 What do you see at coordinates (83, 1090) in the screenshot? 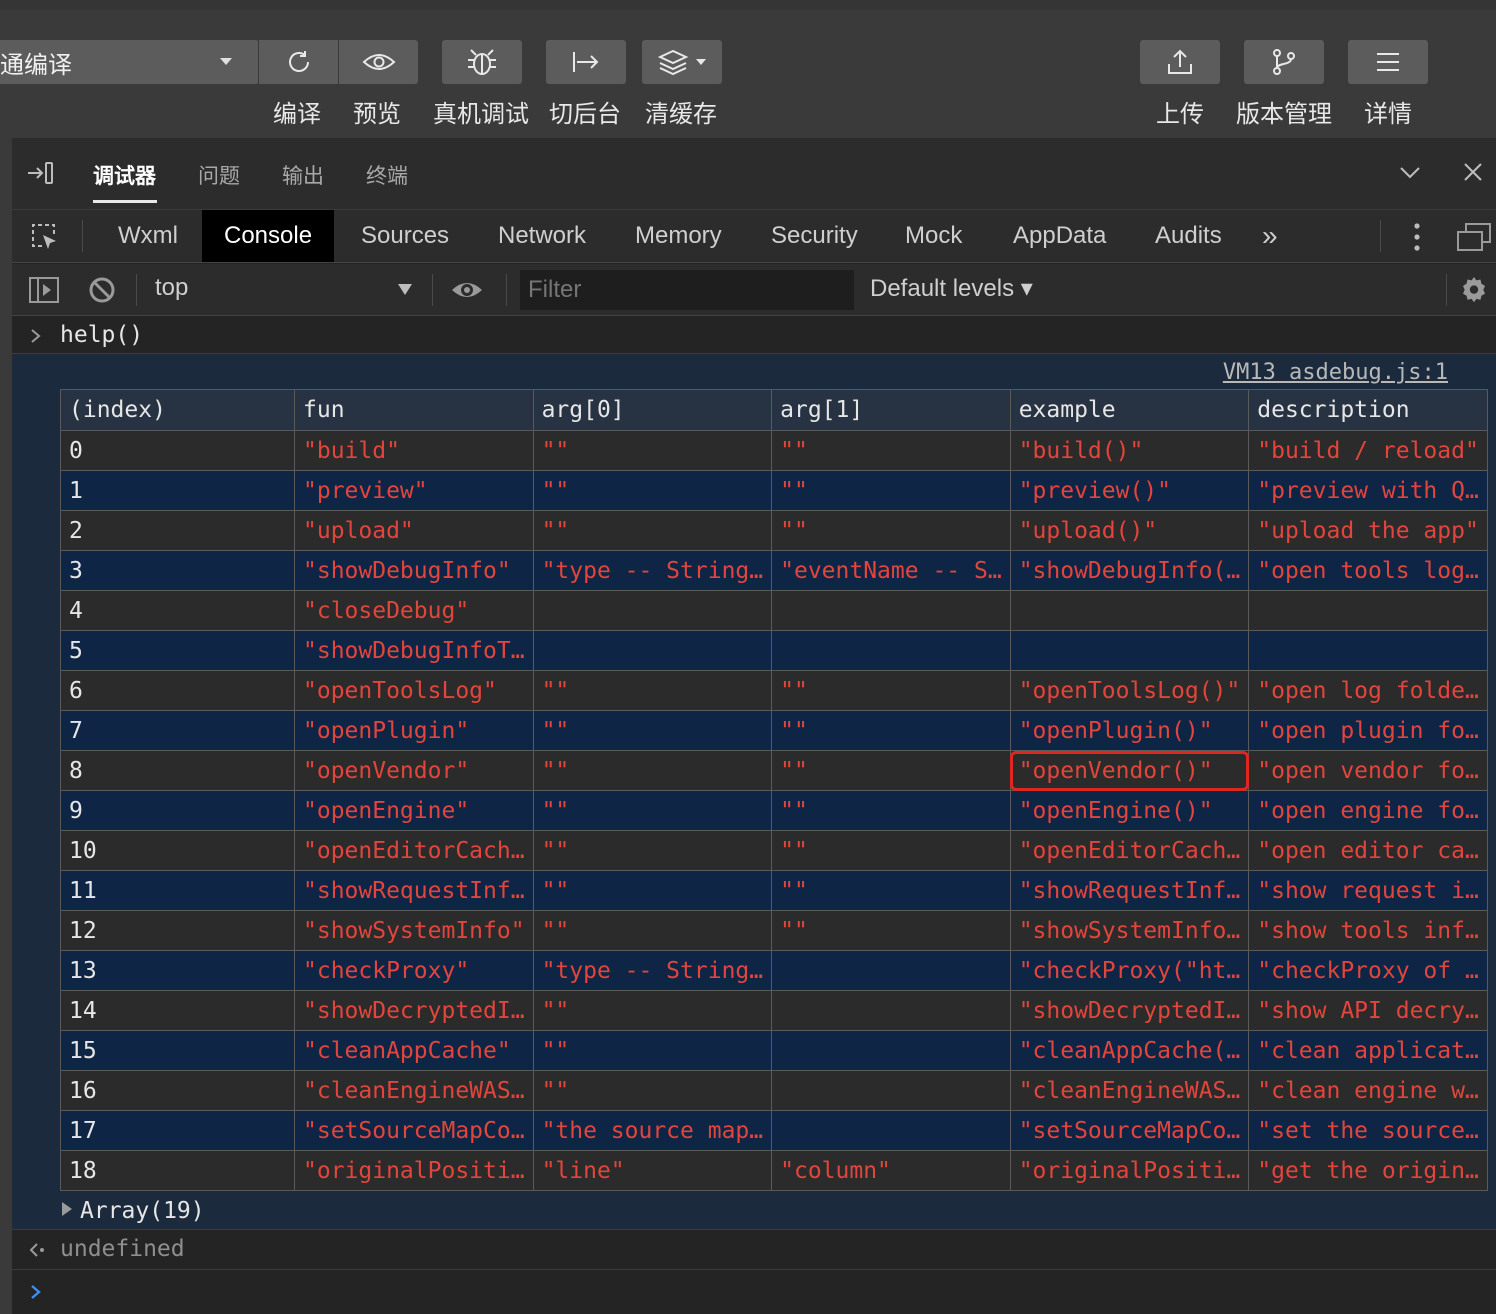
I see `cell-value: 16` at bounding box center [83, 1090].